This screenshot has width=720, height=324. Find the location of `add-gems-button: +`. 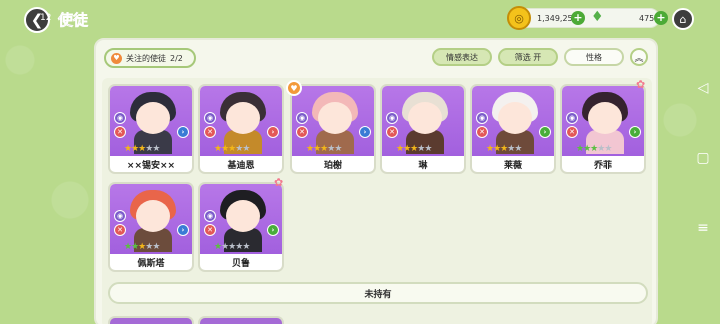

add-gems-button: + is located at coordinates (661, 18).